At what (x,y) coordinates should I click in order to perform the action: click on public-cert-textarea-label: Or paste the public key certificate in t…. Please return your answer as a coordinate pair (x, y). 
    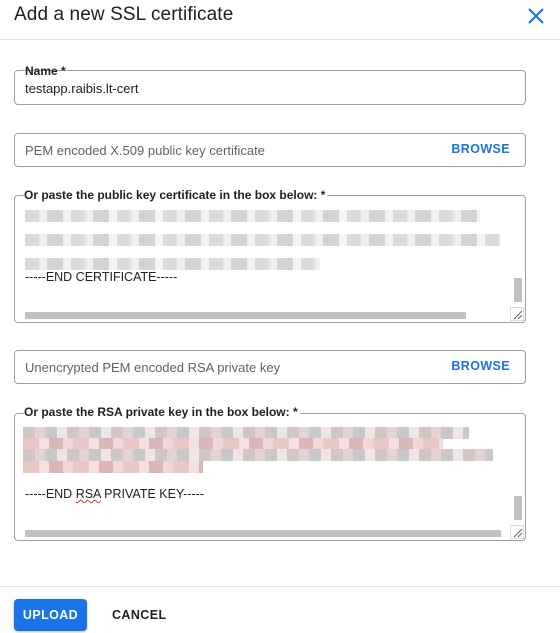
    Looking at the image, I should click on (176, 195).